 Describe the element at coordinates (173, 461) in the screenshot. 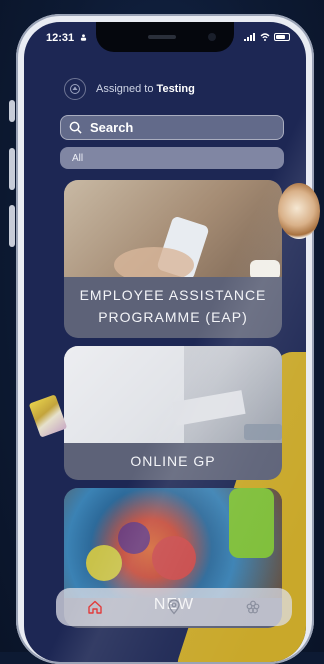

I see `card-label: ONLINE GP` at that location.